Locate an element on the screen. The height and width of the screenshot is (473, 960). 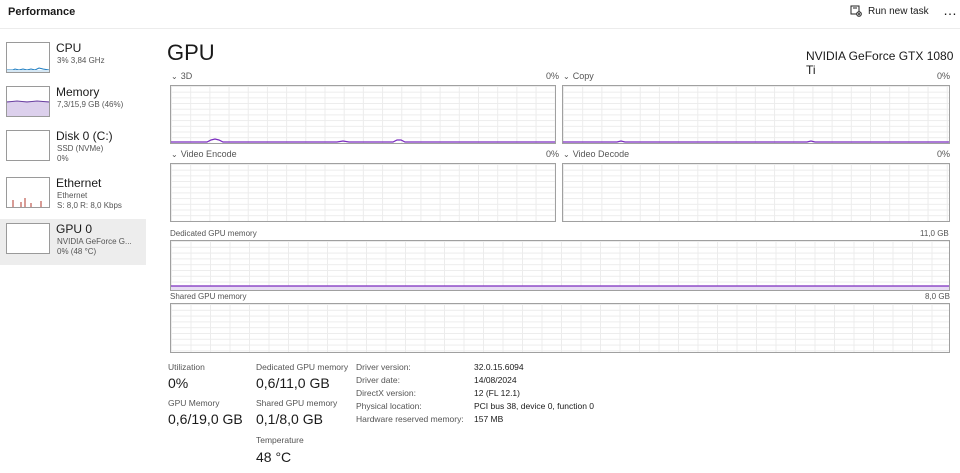
sidebar-sublabel: Ethernet is located at coordinates (72, 195).